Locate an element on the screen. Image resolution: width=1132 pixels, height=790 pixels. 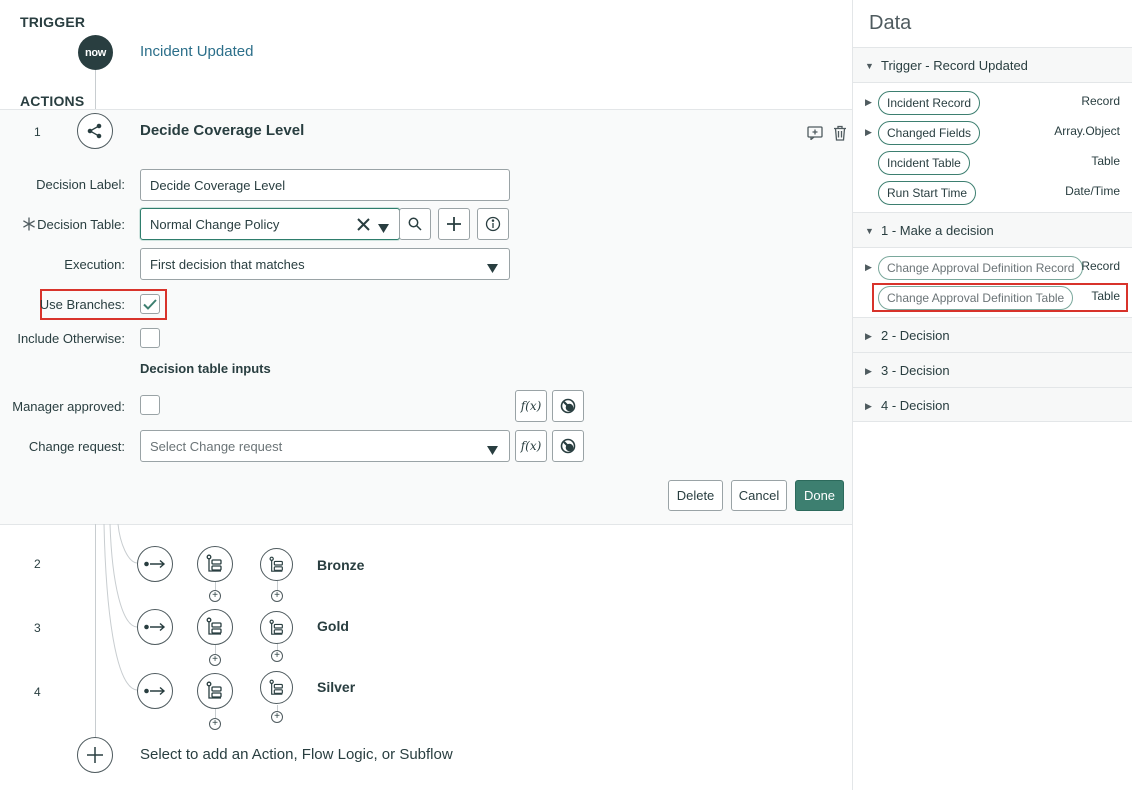
decision-label-input: Decide Coverage Level is located at coordinates (325, 185).